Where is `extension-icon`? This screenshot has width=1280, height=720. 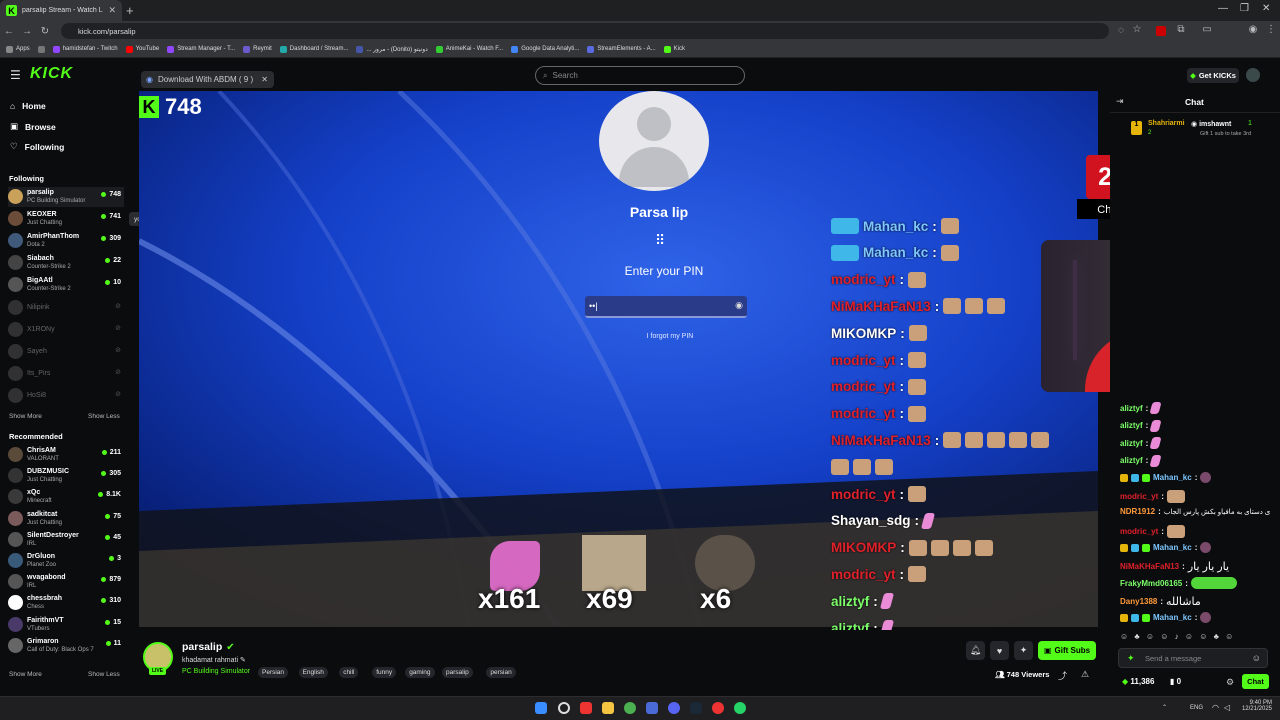 extension-icon is located at coordinates (1161, 31).